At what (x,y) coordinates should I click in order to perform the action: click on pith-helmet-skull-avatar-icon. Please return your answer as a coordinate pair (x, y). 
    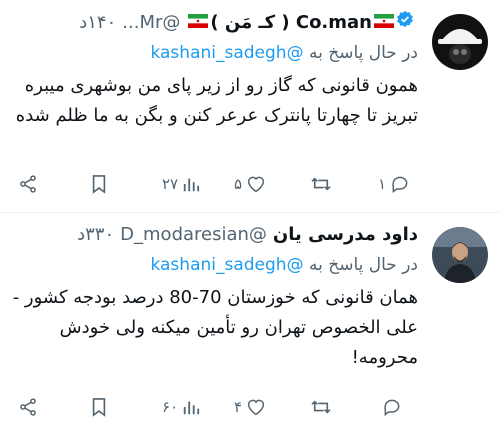
    Looking at the image, I should click on (460, 42).